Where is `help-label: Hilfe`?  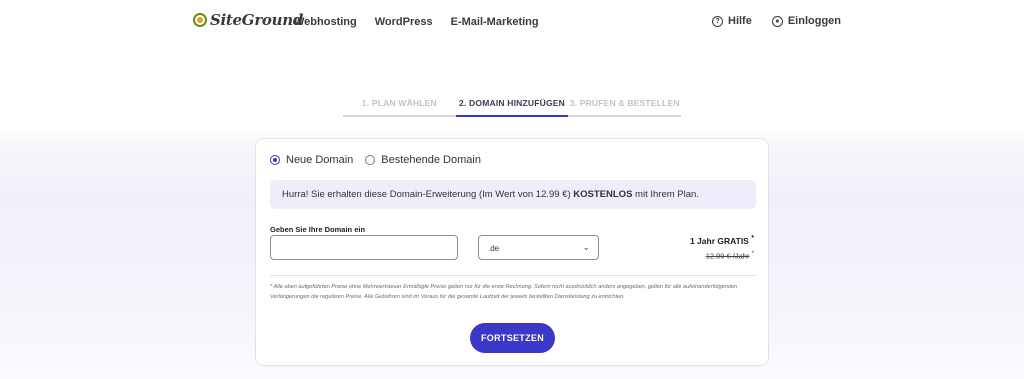 help-label: Hilfe is located at coordinates (740, 21).